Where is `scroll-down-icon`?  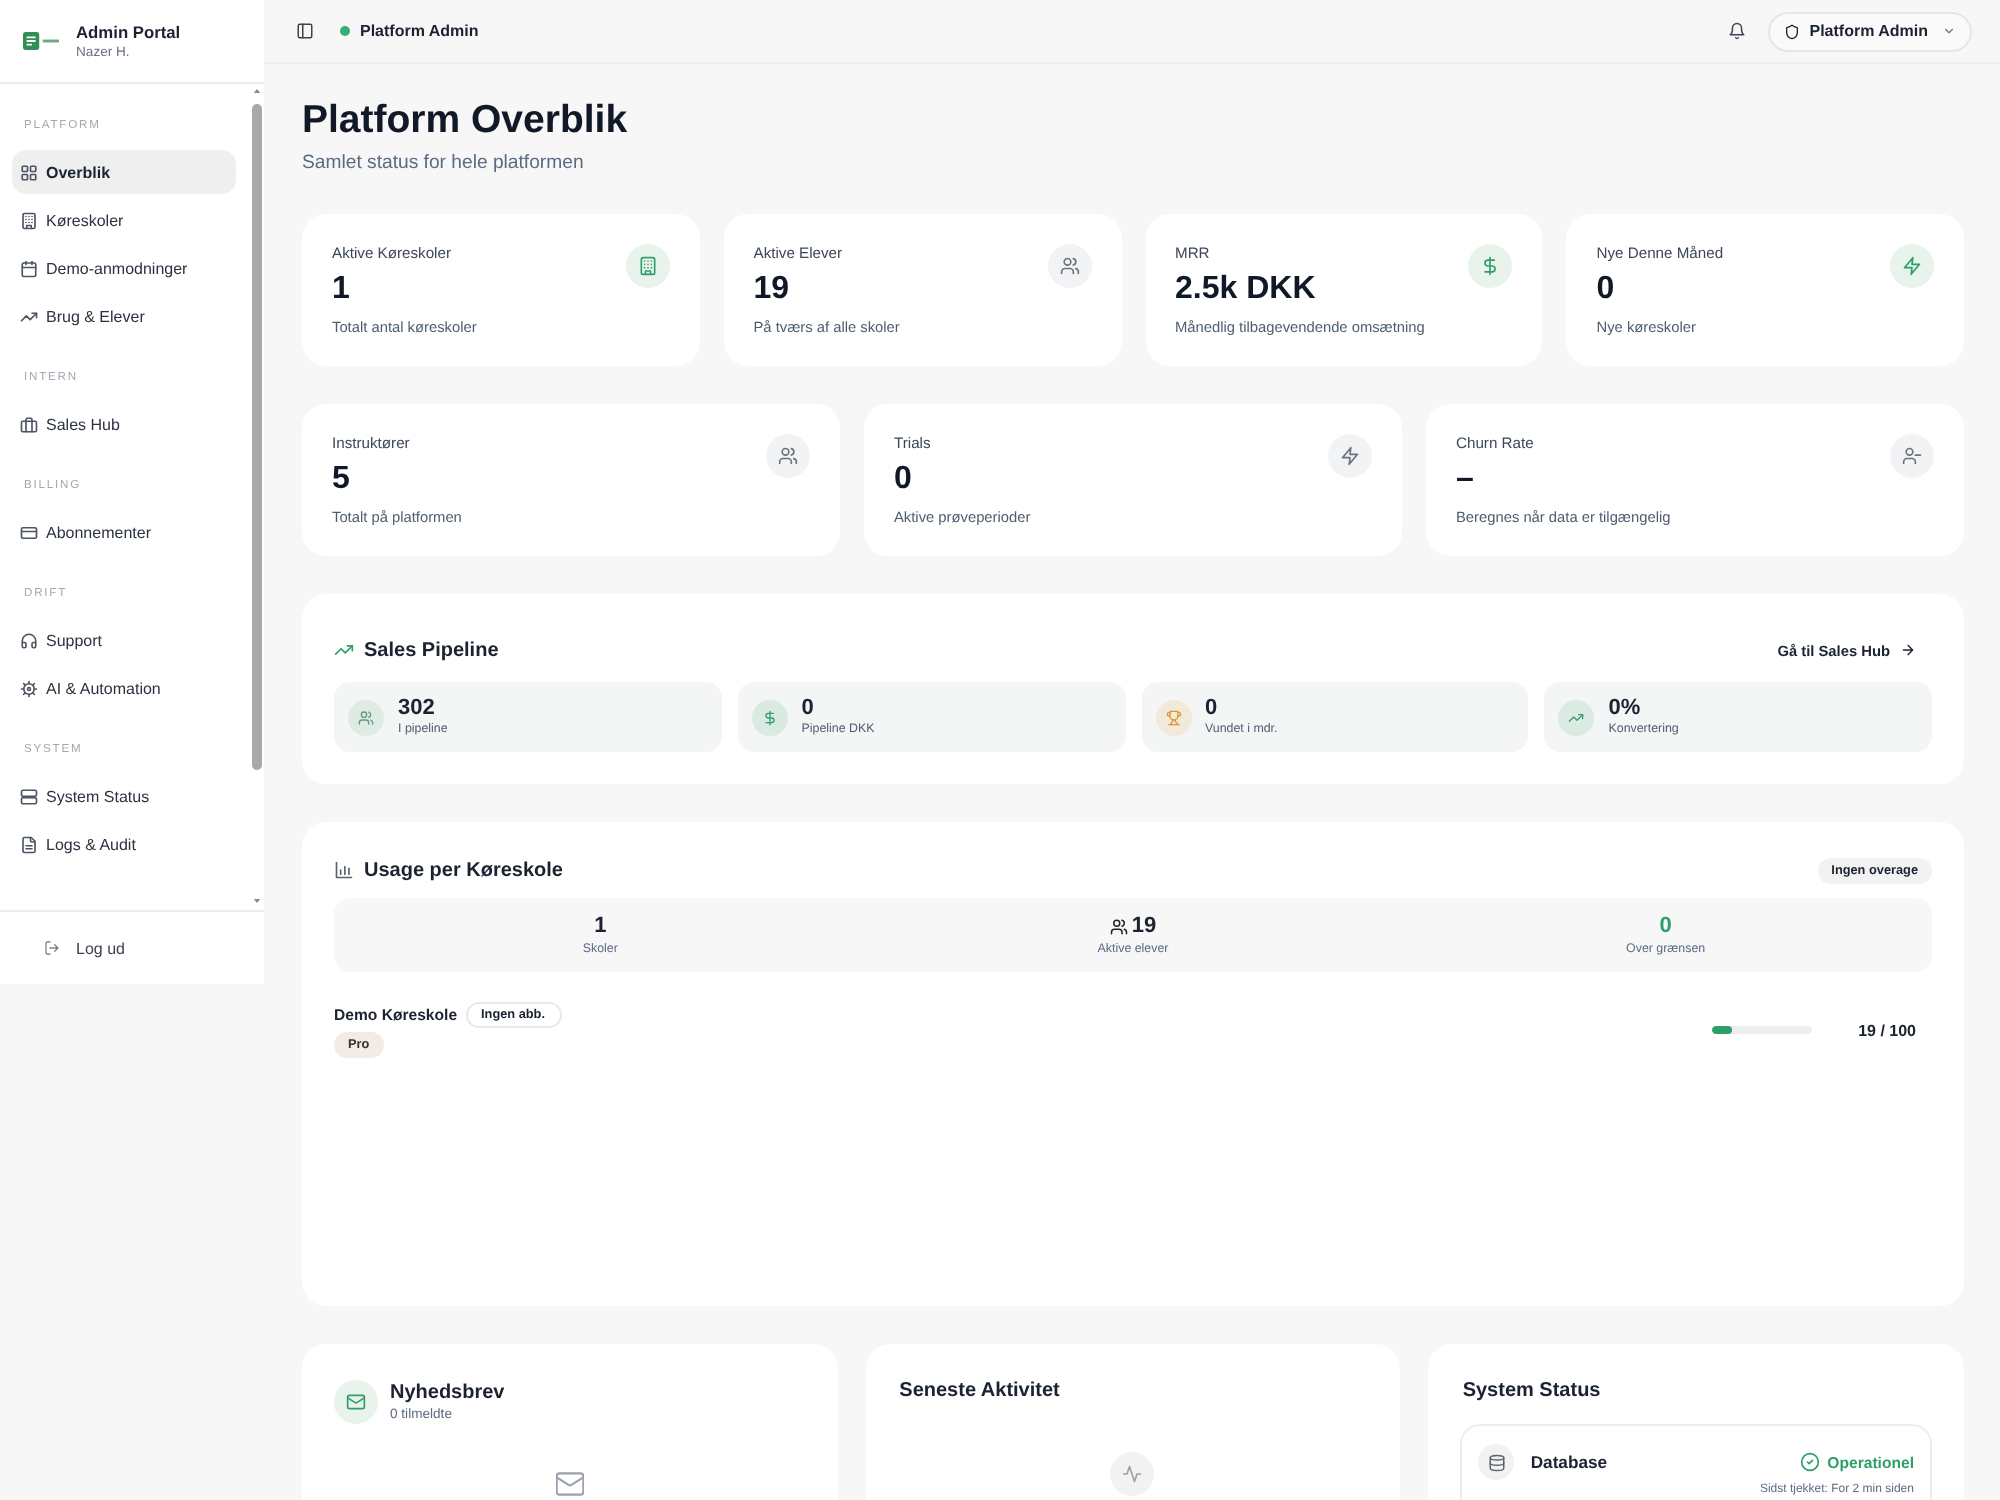
scroll-down-icon is located at coordinates (256, 901).